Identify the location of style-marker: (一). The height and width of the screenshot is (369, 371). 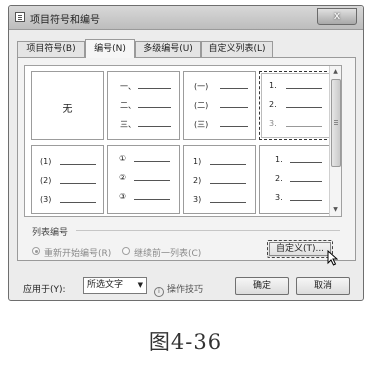
(201, 86).